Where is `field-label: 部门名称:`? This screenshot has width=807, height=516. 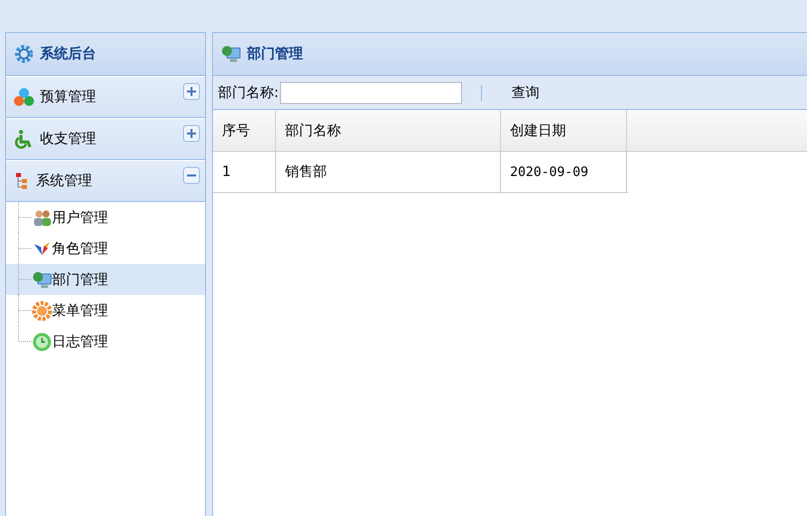
field-label: 部门名称: is located at coordinates (248, 93).